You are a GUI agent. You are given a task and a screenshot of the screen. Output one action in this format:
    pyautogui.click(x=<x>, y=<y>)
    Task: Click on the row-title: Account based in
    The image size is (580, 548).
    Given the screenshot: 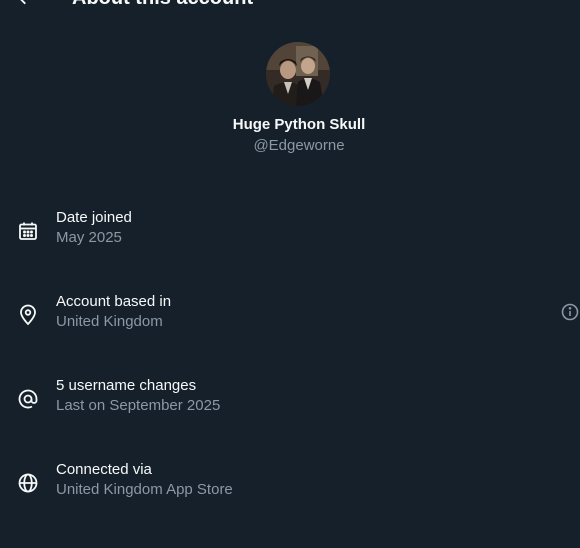 What is the action you would take?
    pyautogui.click(x=114, y=301)
    